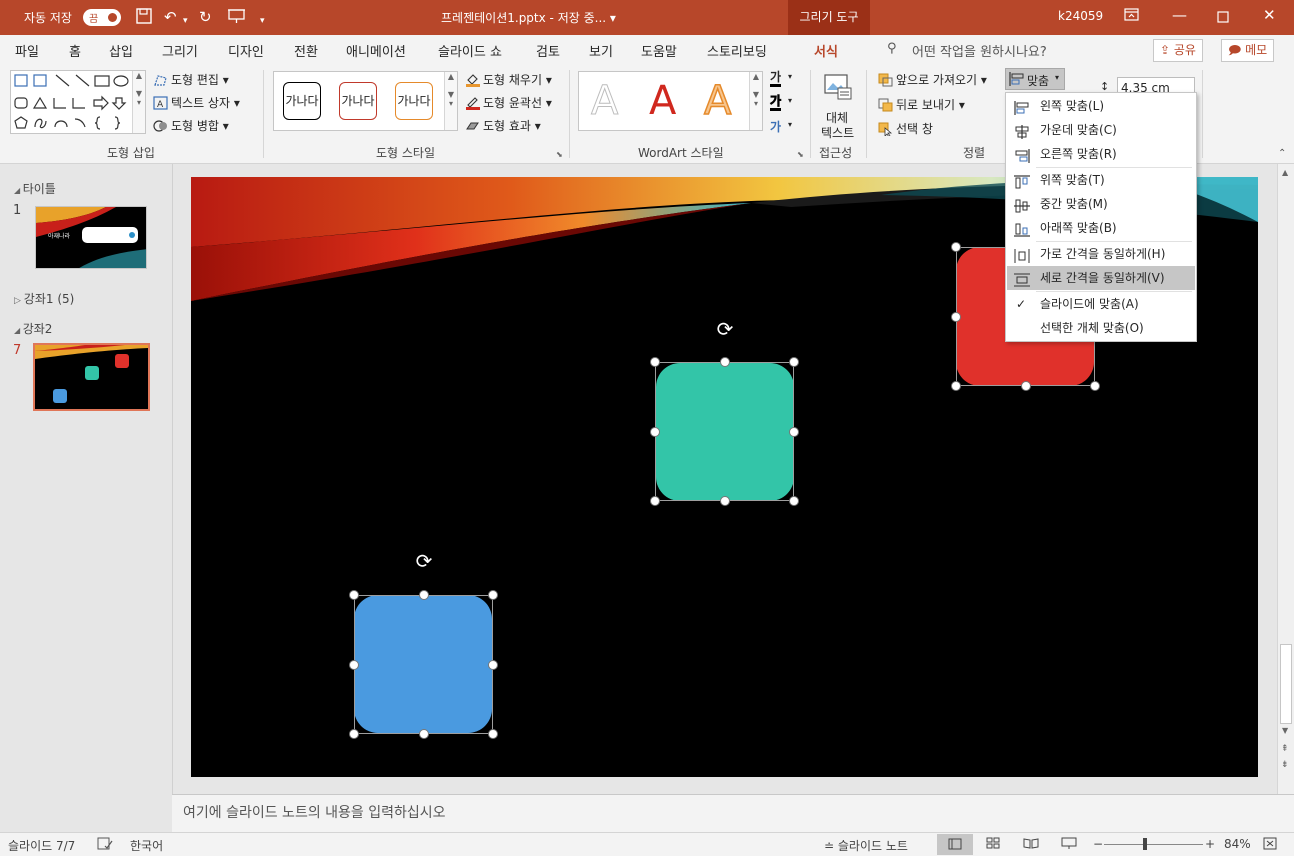 The image size is (1294, 856). Describe the element at coordinates (1101, 228) in the screenshot. I see `menu-align-bottom: 아래쪽 맞춤(B)` at that location.